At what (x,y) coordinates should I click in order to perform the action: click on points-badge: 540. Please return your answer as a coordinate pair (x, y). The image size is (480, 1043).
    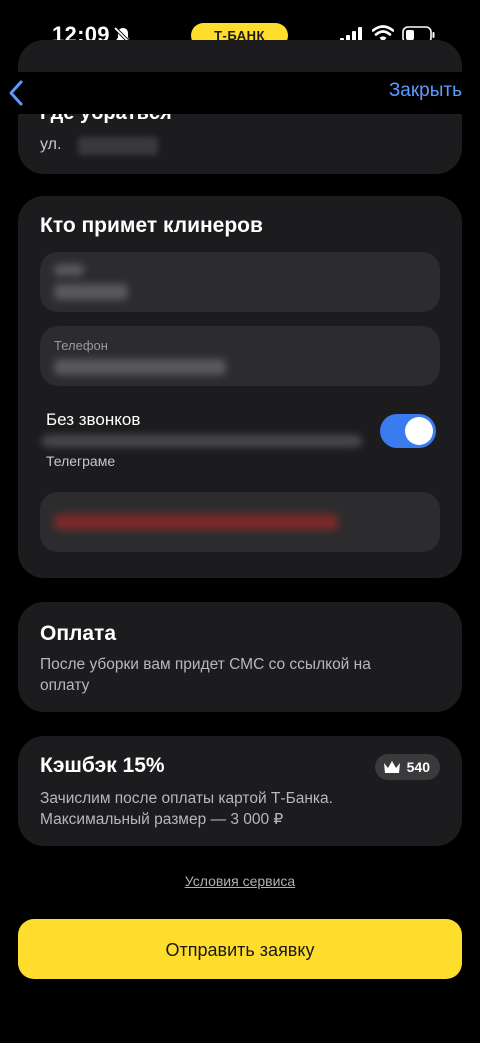
    Looking at the image, I should click on (407, 767).